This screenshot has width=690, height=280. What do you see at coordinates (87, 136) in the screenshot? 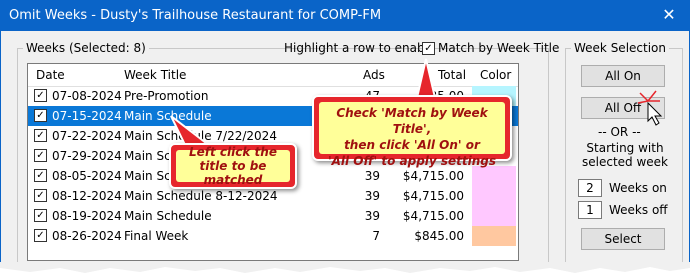
I see `row-date: 07-22-2024` at bounding box center [87, 136].